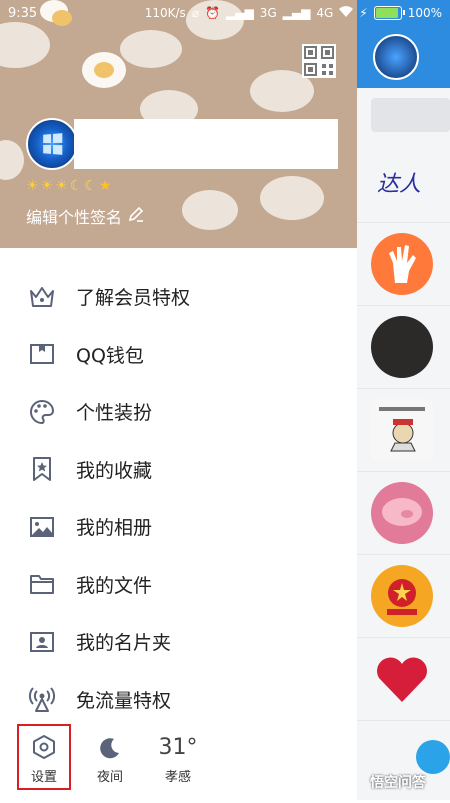  Describe the element at coordinates (178, 470) in the screenshot. I see `menu-item-favorites: 我的收藏` at that location.